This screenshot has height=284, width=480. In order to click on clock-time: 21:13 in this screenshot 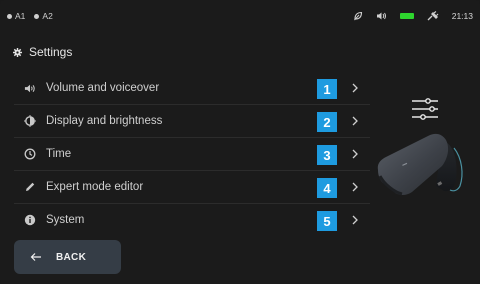, I will do `click(462, 16)`.